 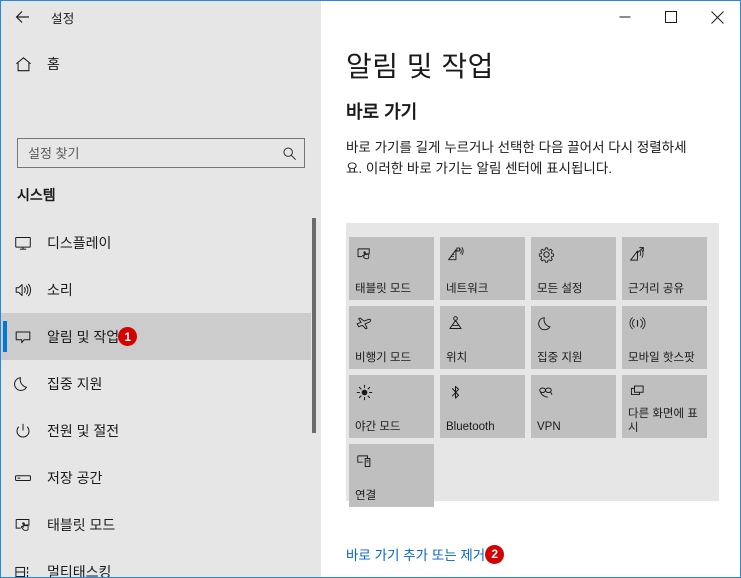 I want to click on back-arrow-icon, so click(x=23, y=17).